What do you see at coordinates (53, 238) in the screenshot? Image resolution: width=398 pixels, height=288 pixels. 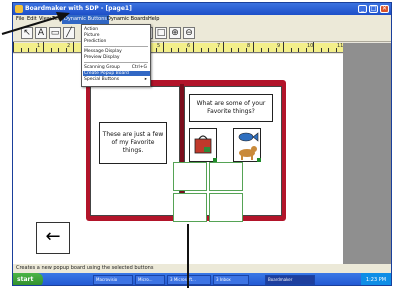 I see `back-arrow-button: ←` at bounding box center [53, 238].